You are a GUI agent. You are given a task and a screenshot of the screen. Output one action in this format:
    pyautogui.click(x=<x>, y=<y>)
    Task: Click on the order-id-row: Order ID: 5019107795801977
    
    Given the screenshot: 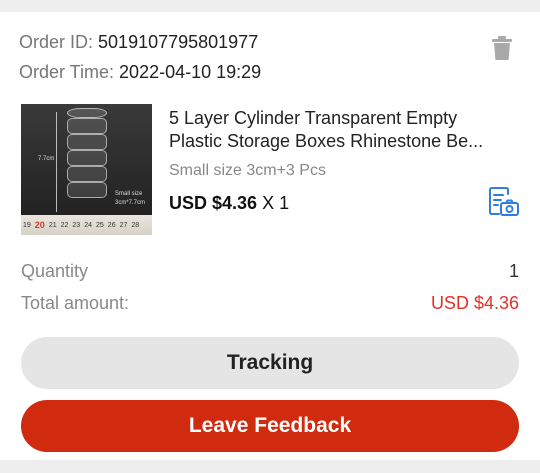 What is the action you would take?
    pyautogui.click(x=138, y=42)
    